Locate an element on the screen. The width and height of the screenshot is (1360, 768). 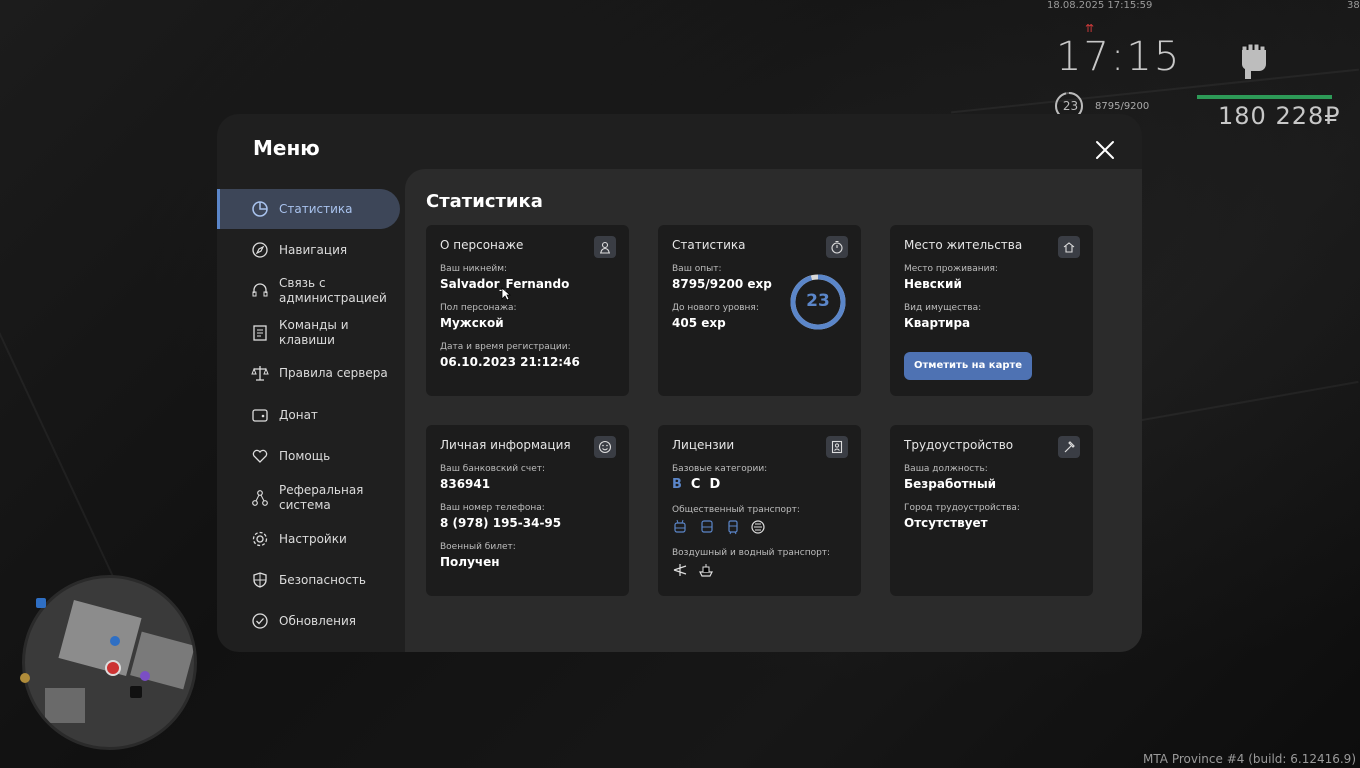
employment-city-value: Отсутствует is located at coordinates (946, 523).